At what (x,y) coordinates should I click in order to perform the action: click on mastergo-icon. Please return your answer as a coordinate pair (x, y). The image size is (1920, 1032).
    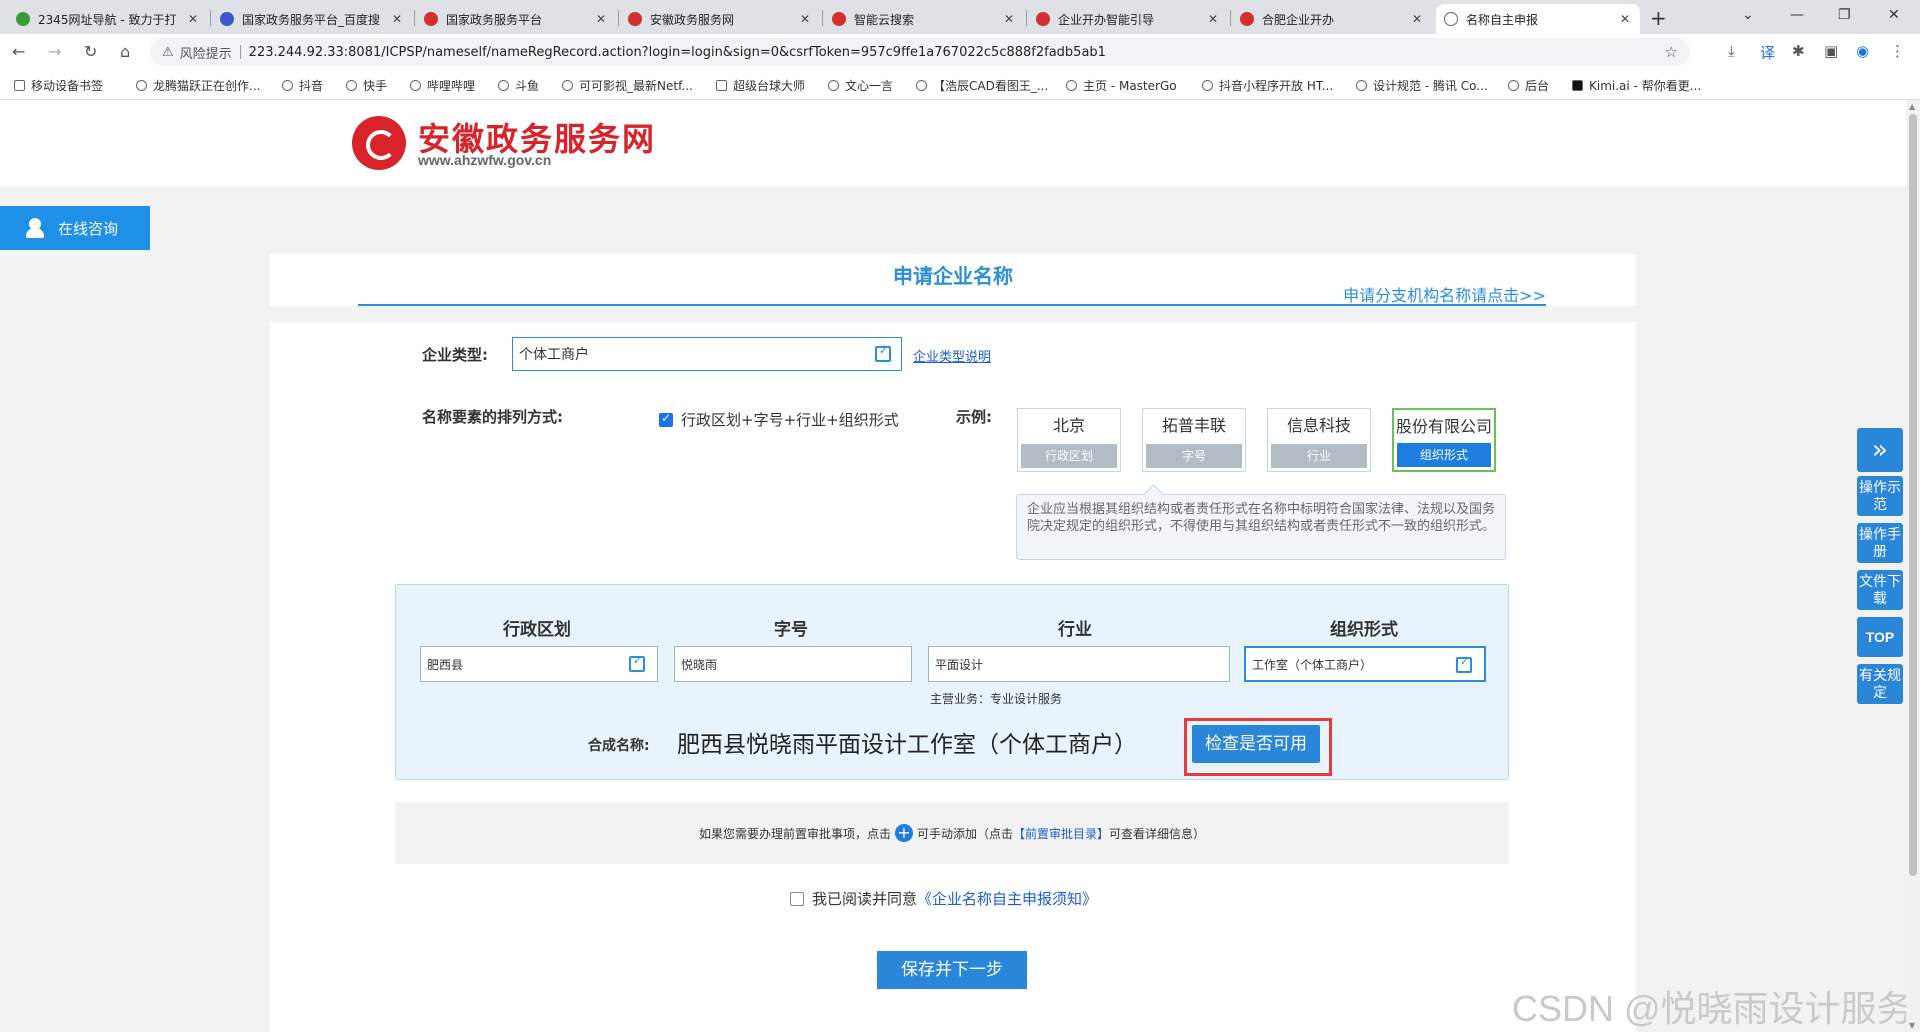
    Looking at the image, I should click on (1071, 85).